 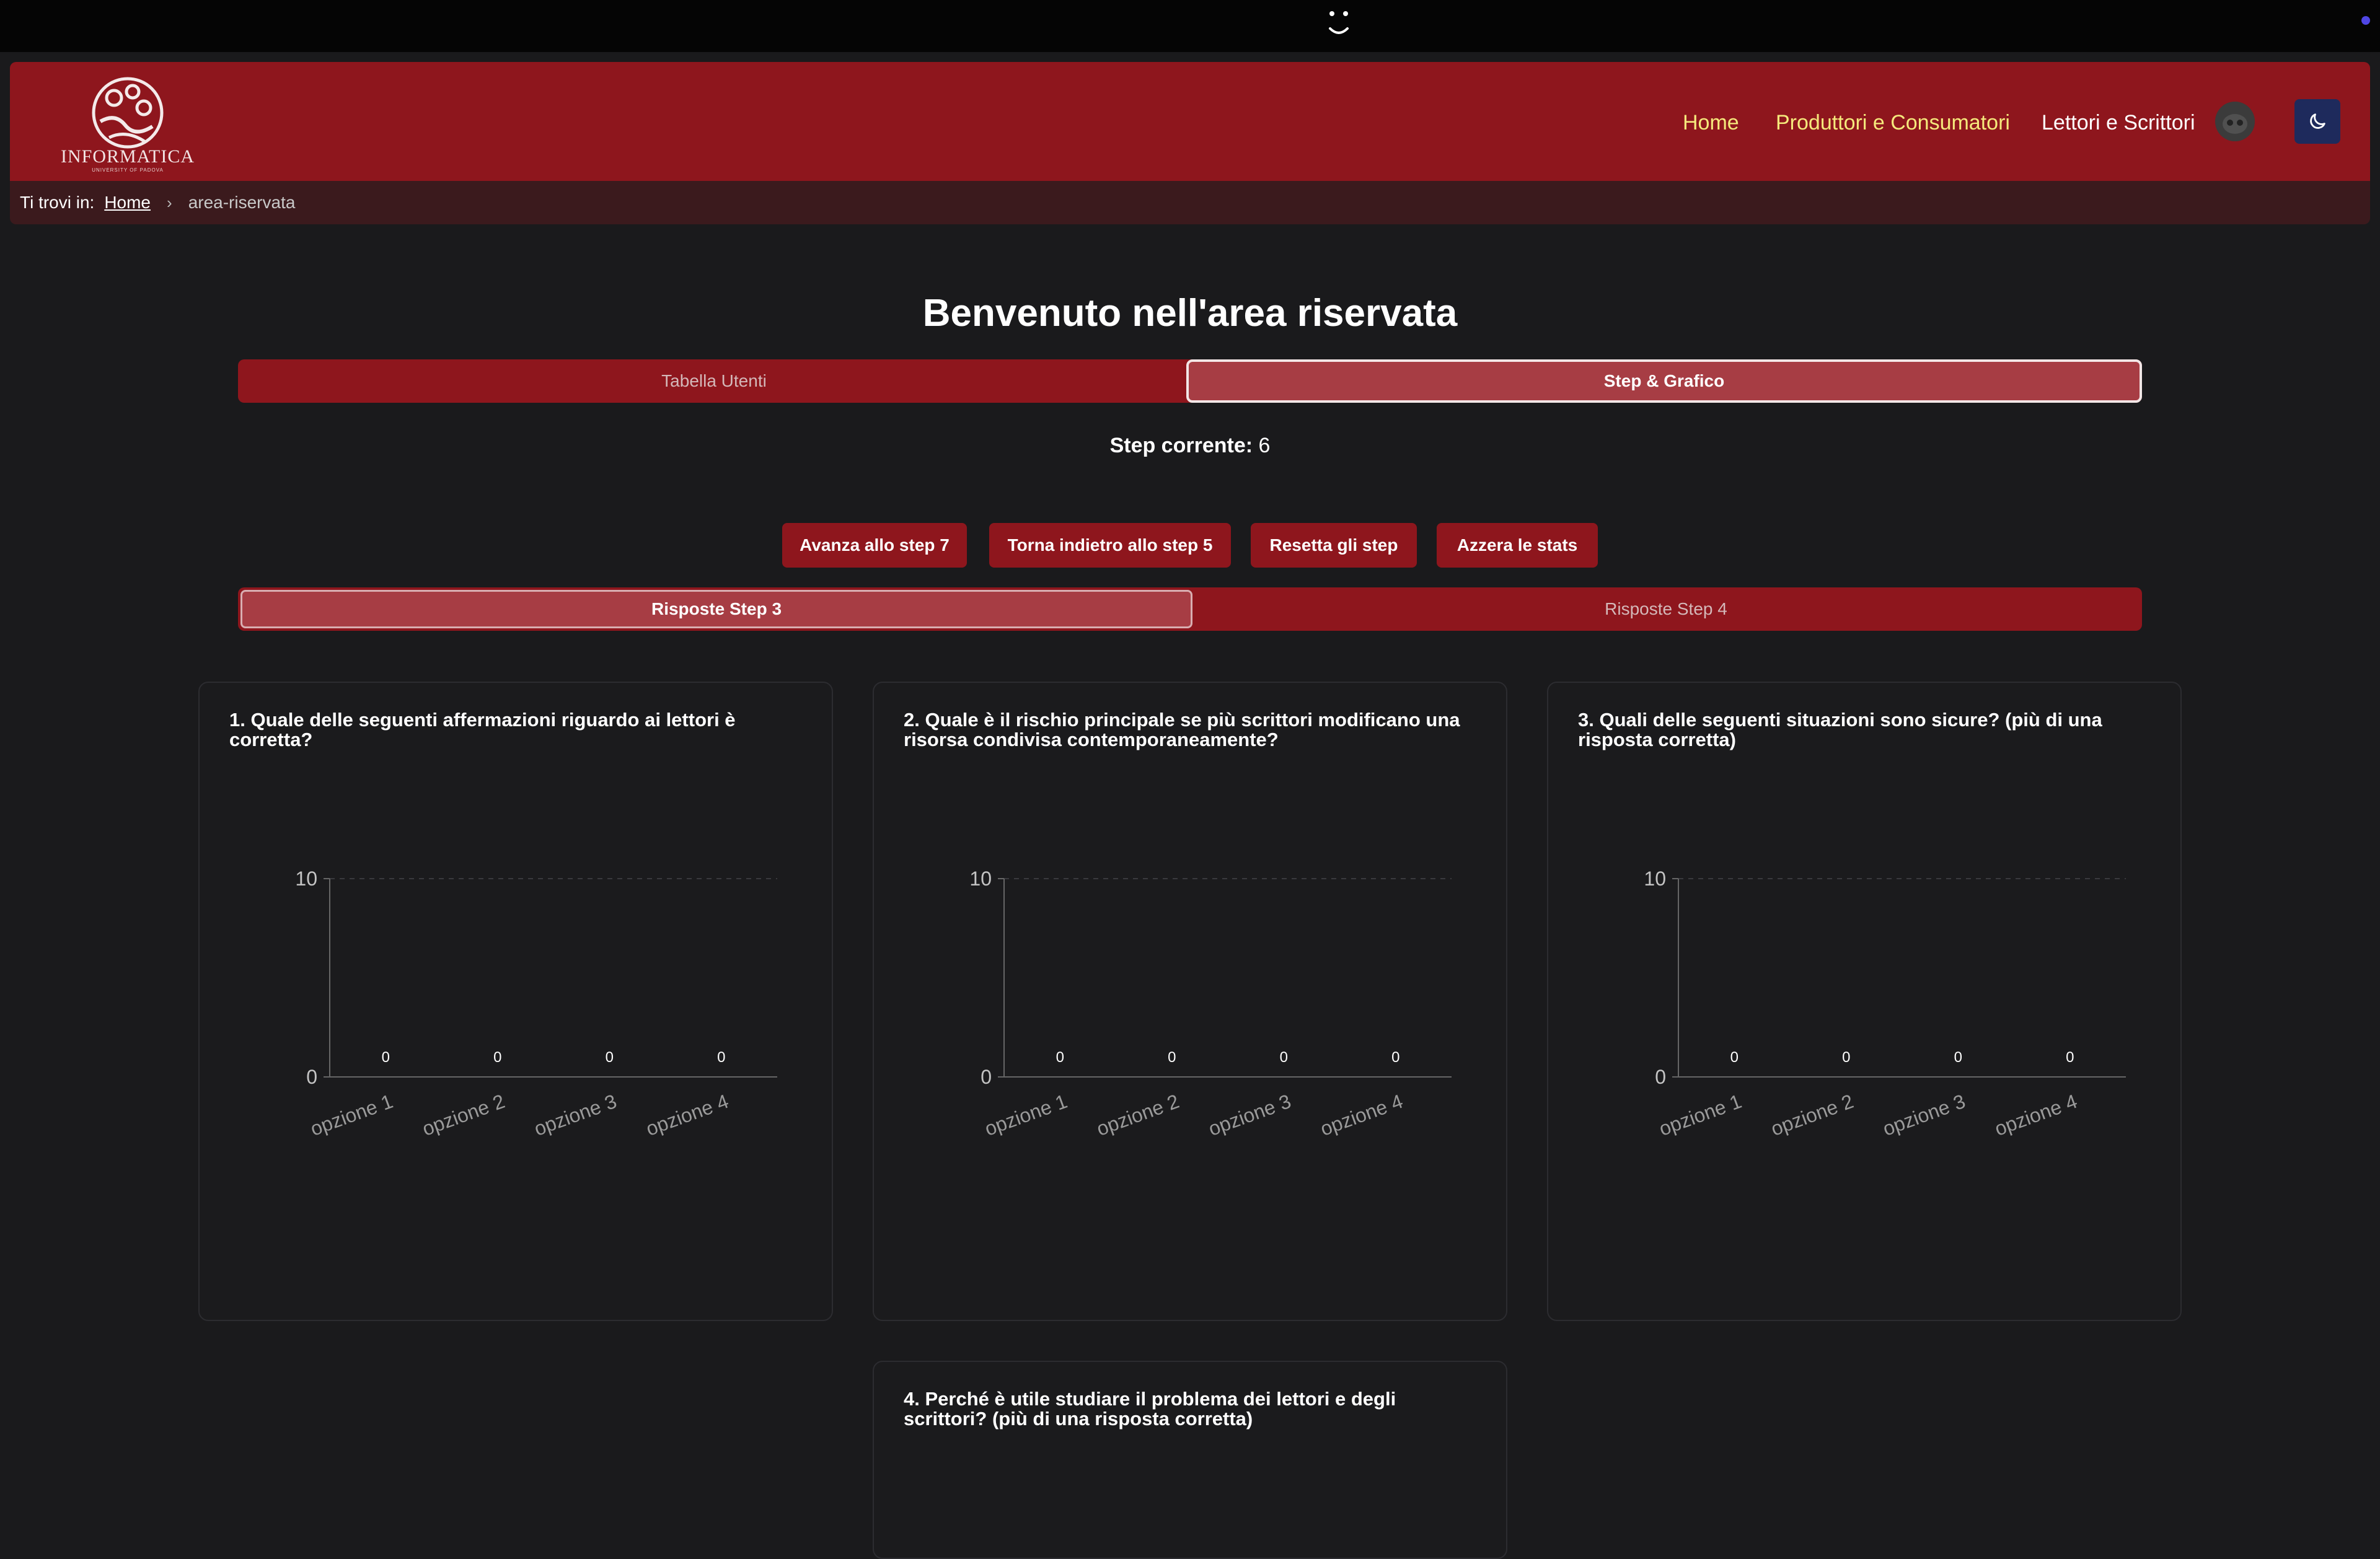 What do you see at coordinates (1264, 445) in the screenshot?
I see `step-value: 6` at bounding box center [1264, 445].